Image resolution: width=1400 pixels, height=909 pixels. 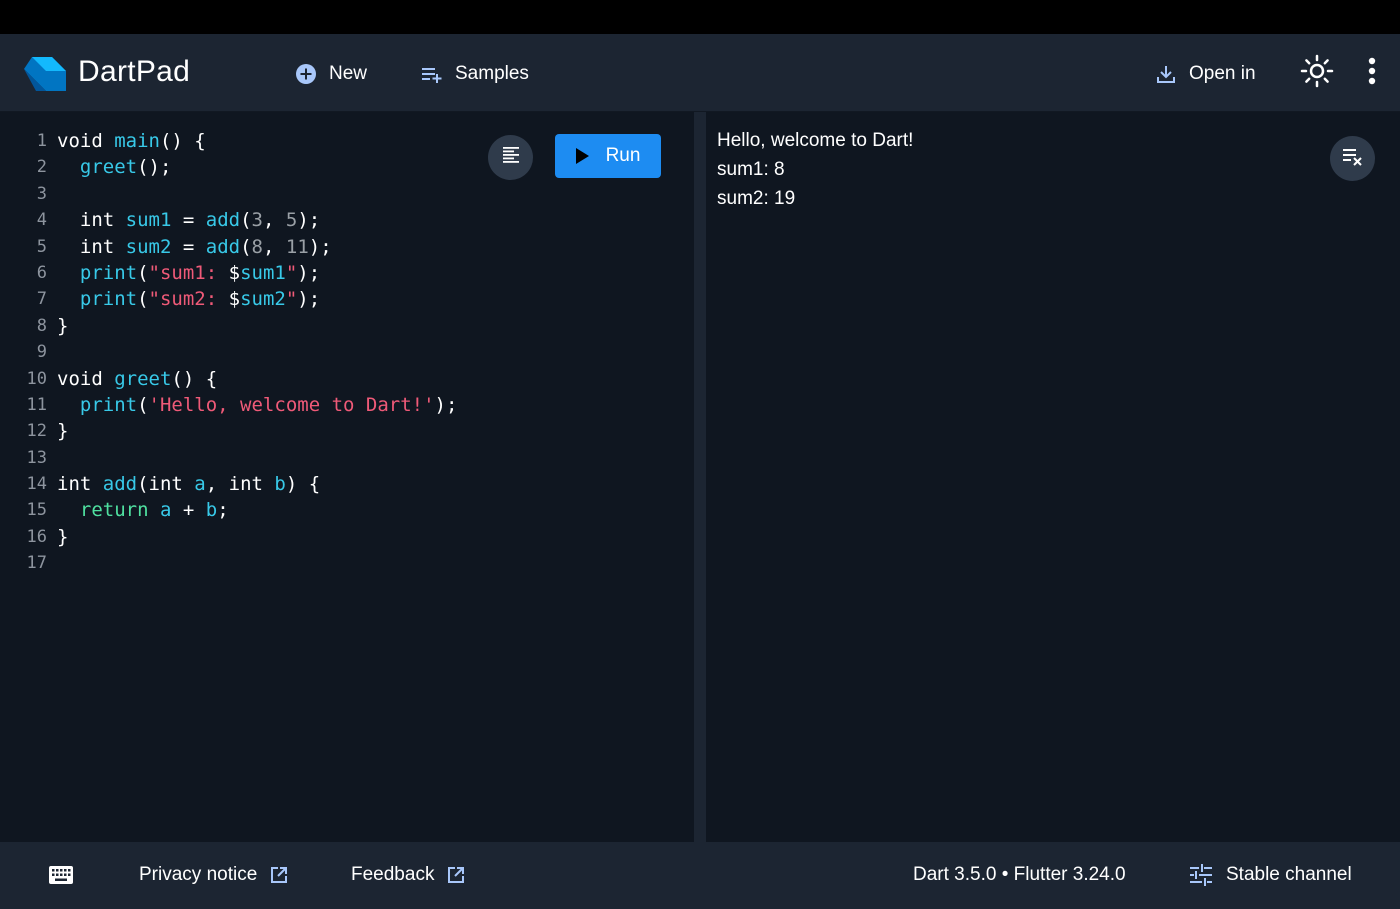 What do you see at coordinates (228, 510) in the screenshot?
I see `code-line: 15 return a + b;` at bounding box center [228, 510].